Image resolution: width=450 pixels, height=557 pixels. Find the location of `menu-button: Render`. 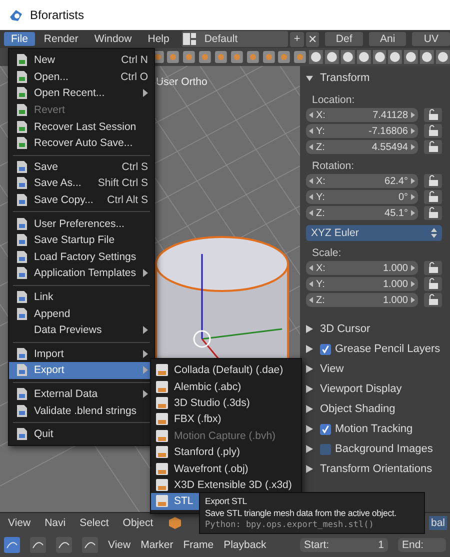

menu-button: Render is located at coordinates (61, 39).